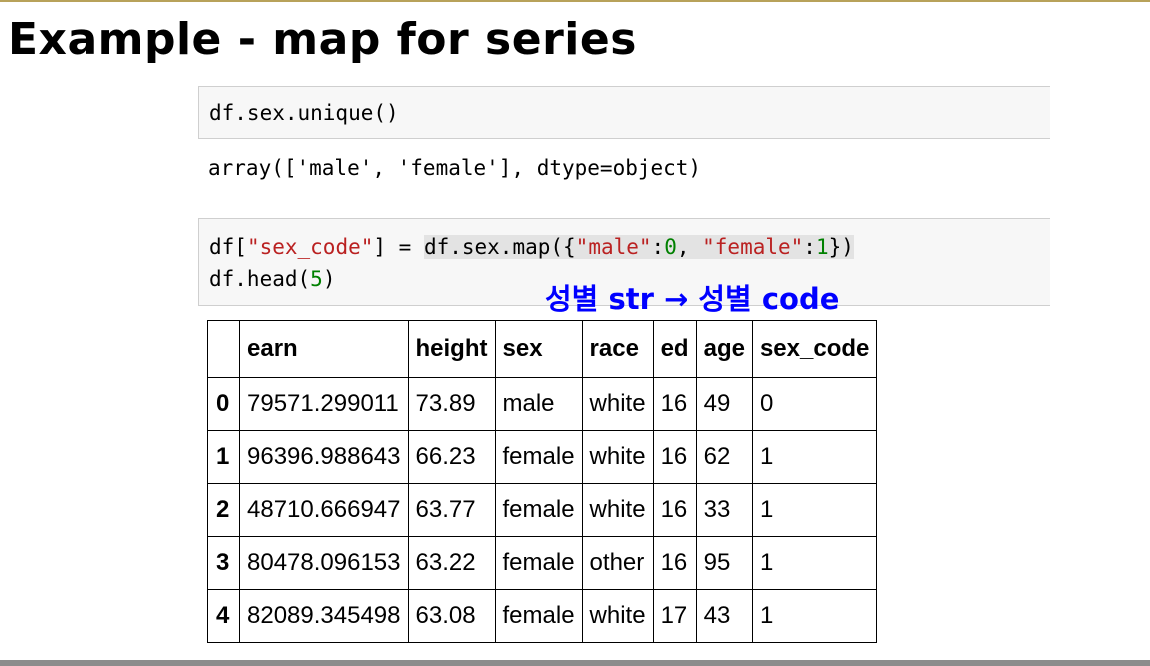  I want to click on table-cell: 63.22, so click(451, 563).